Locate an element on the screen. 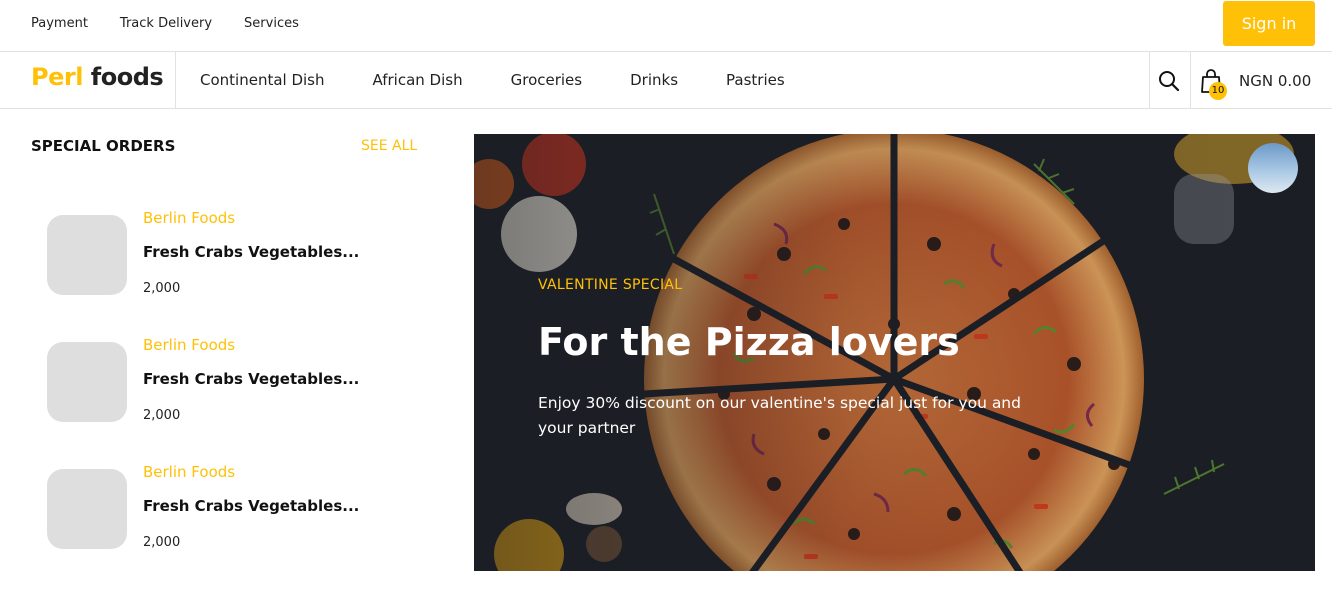 The image size is (1332, 609). top-link-payment: Payment is located at coordinates (59, 23).